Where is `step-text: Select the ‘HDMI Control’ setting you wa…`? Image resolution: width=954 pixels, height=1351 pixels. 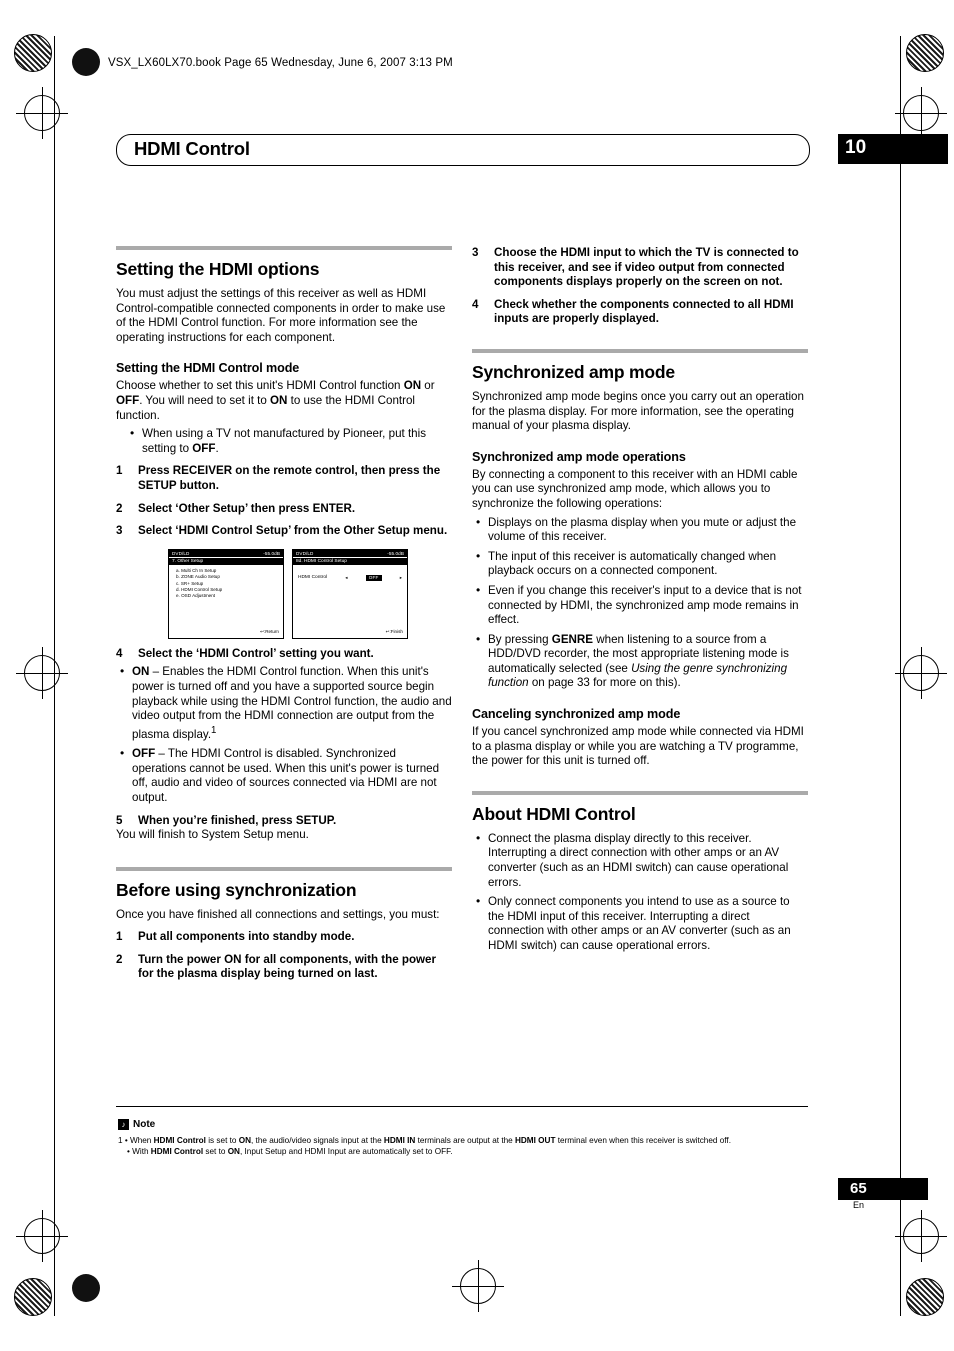
step-text: Select the ‘HDMI Control’ setting you wa… is located at coordinates (256, 653).